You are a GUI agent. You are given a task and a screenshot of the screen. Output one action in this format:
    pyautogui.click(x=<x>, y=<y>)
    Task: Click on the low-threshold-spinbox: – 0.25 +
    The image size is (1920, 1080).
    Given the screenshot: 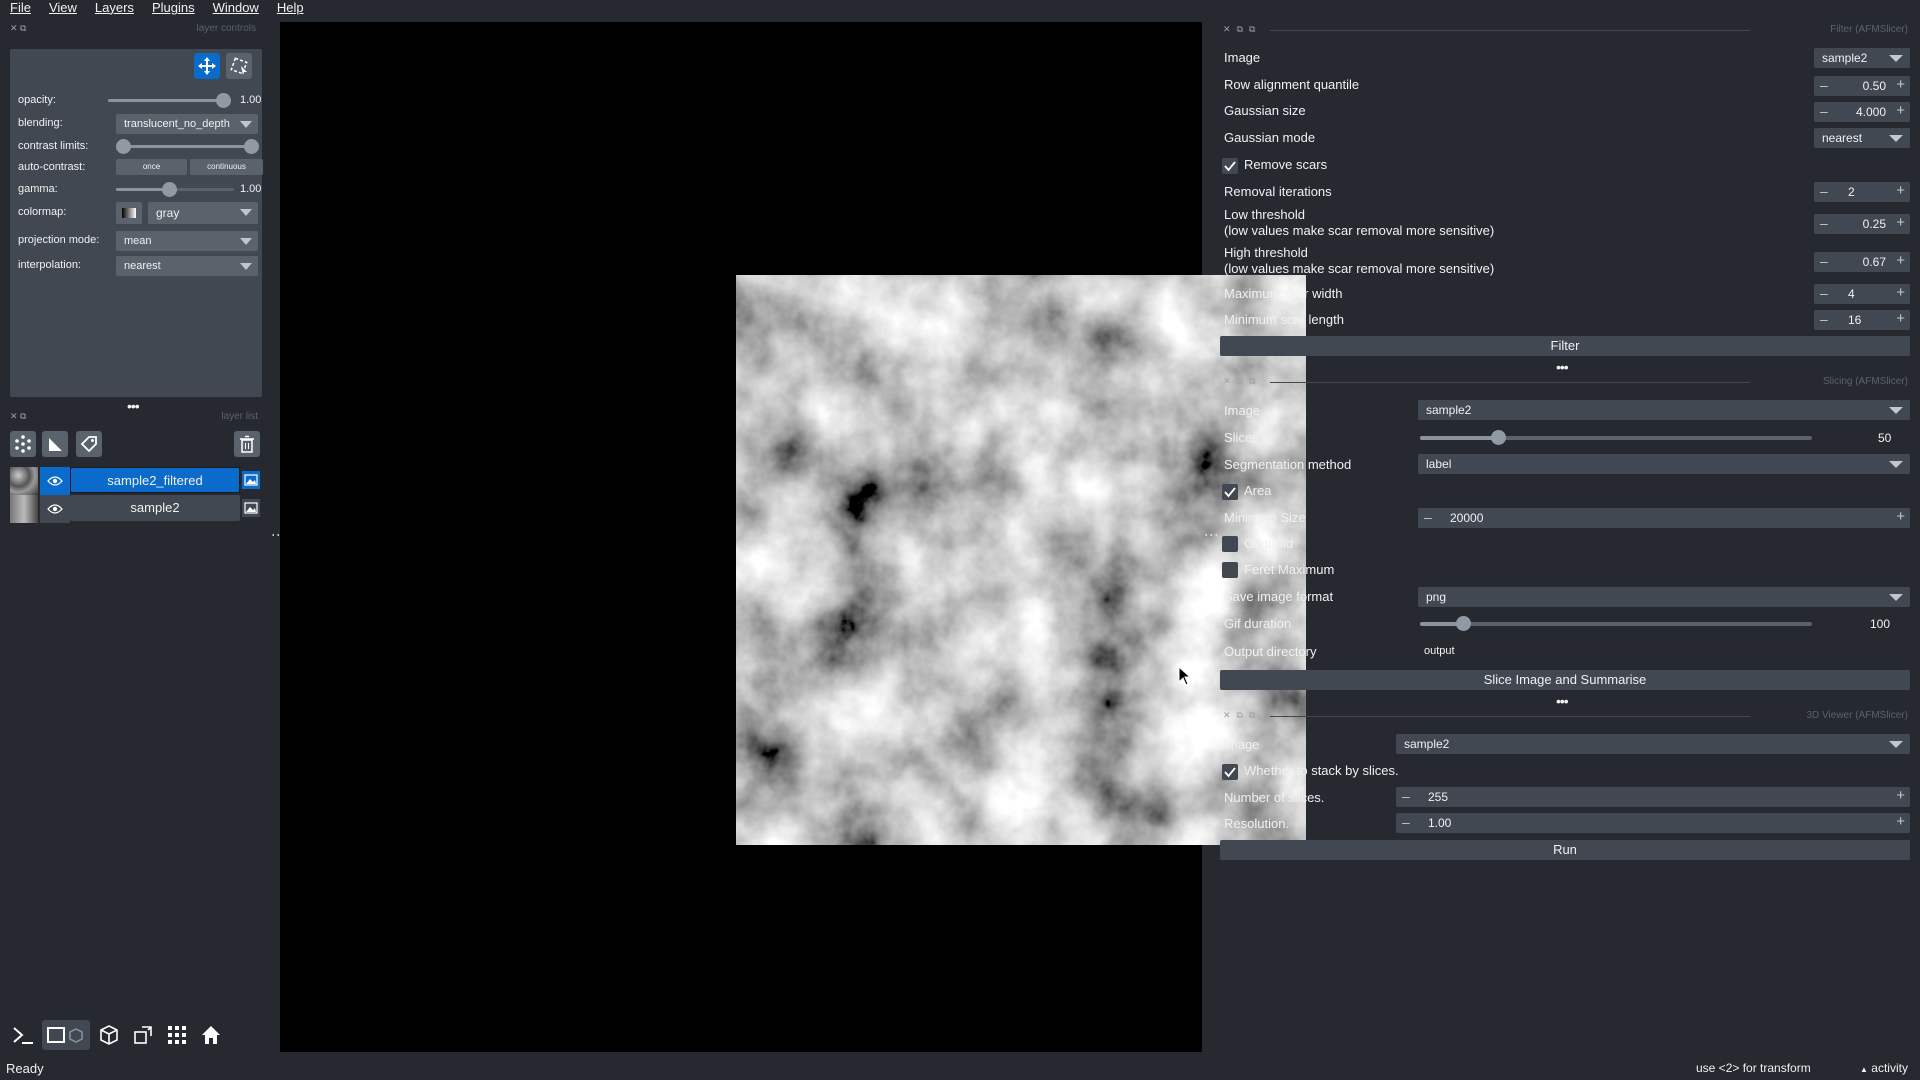 What is the action you would take?
    pyautogui.click(x=1862, y=224)
    